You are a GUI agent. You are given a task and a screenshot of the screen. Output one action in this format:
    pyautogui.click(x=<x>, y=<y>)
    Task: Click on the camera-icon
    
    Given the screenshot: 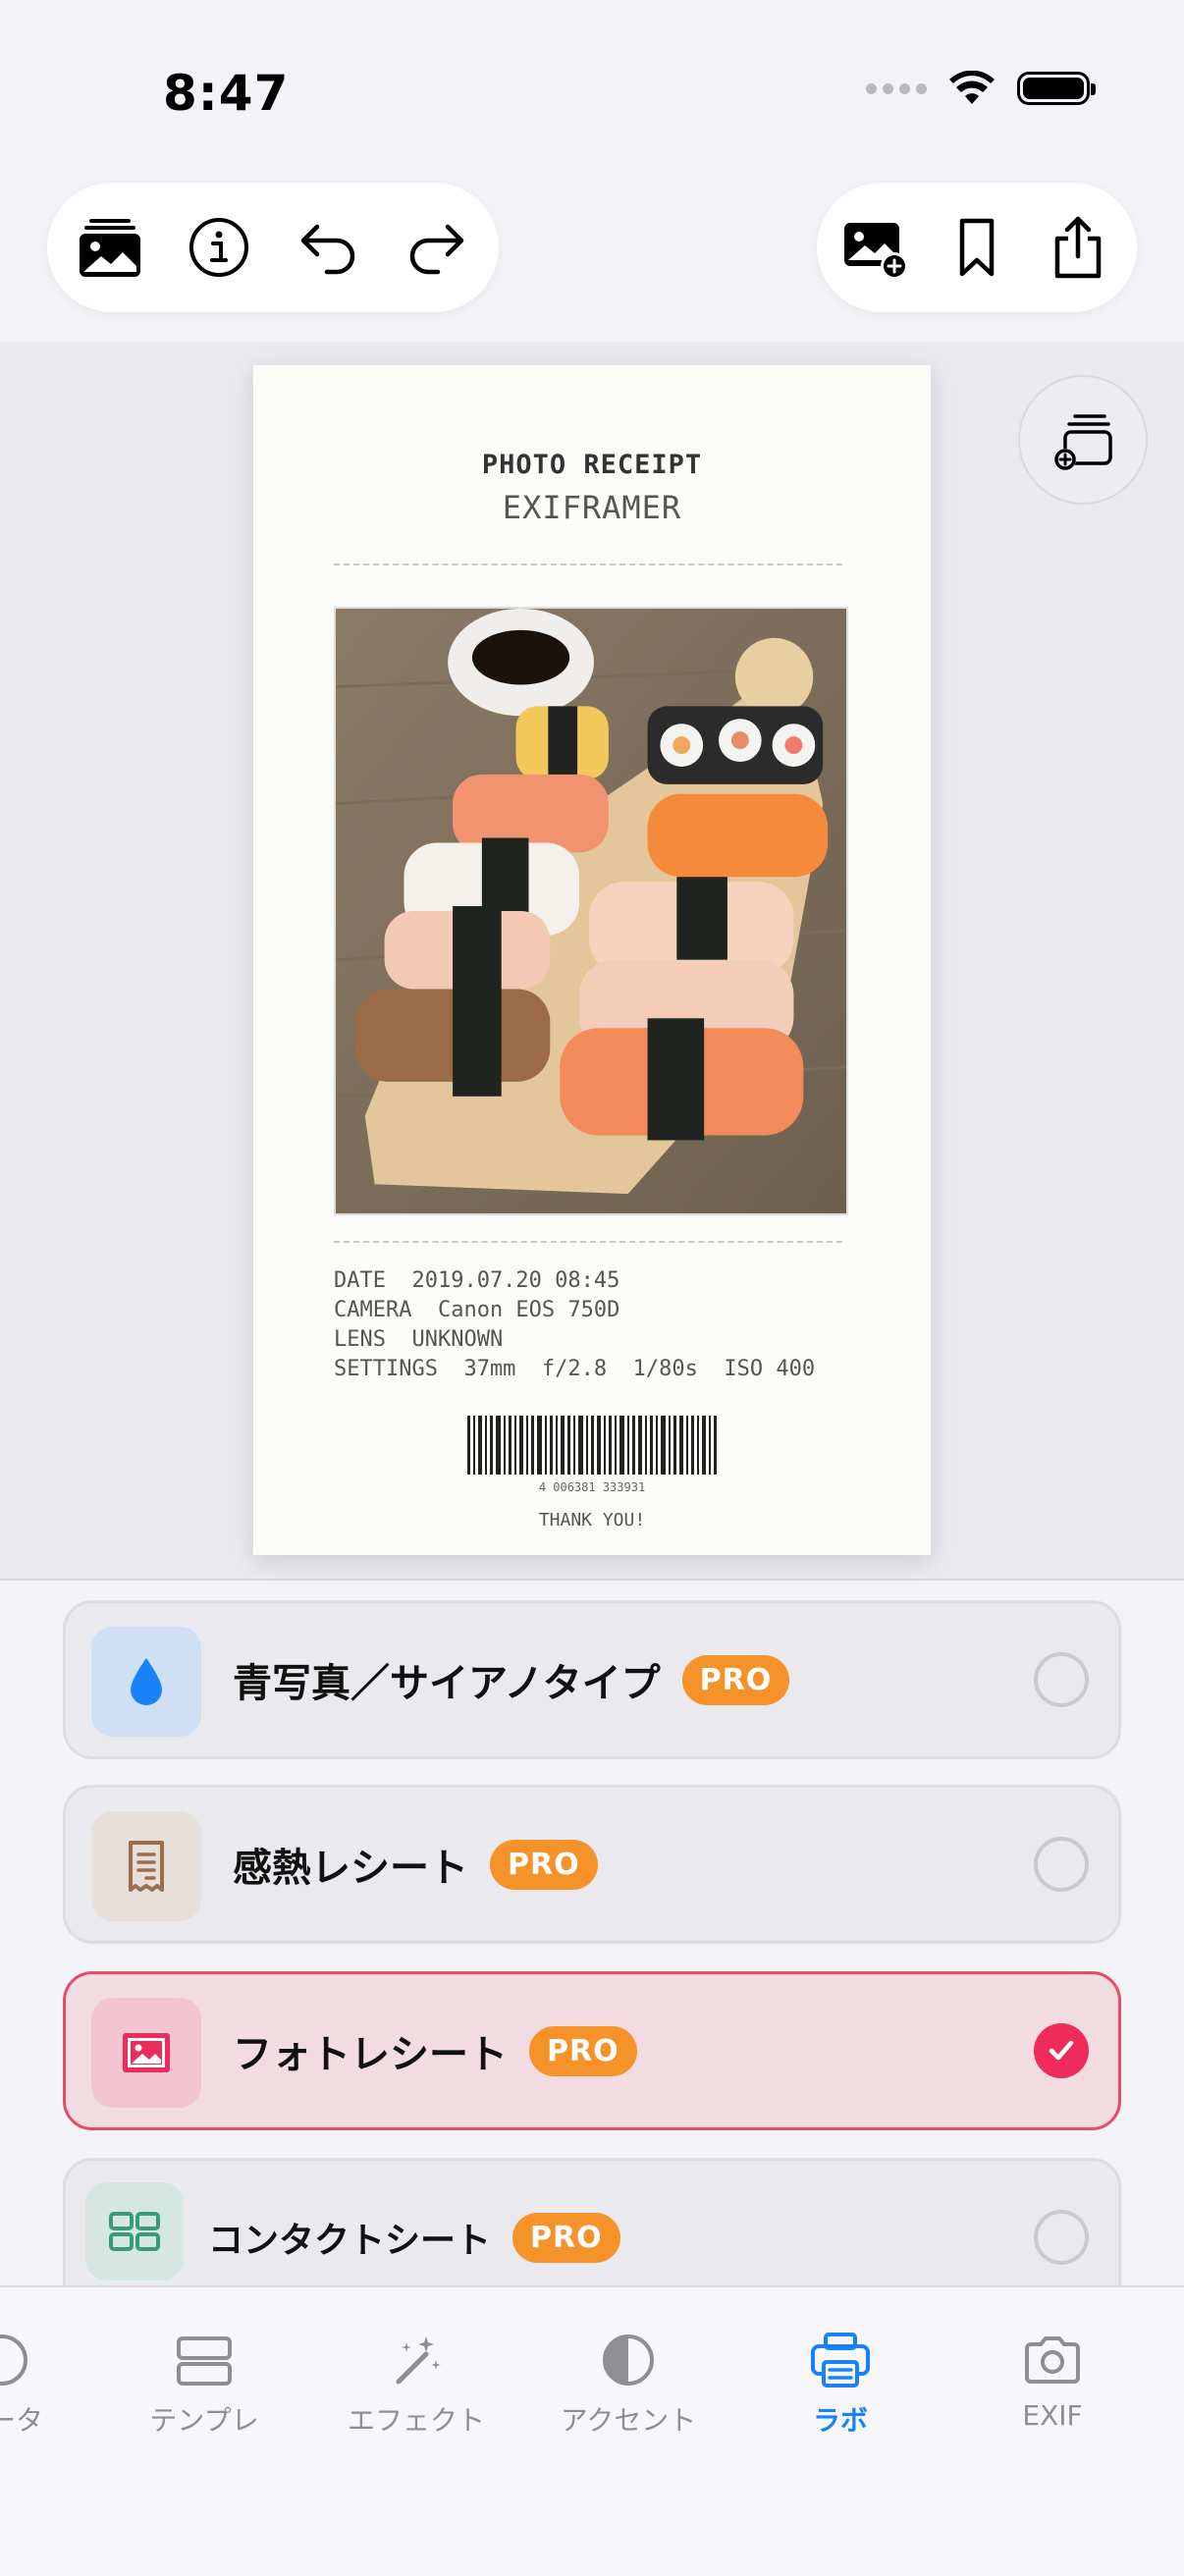 What is the action you would take?
    pyautogui.click(x=1052, y=2360)
    